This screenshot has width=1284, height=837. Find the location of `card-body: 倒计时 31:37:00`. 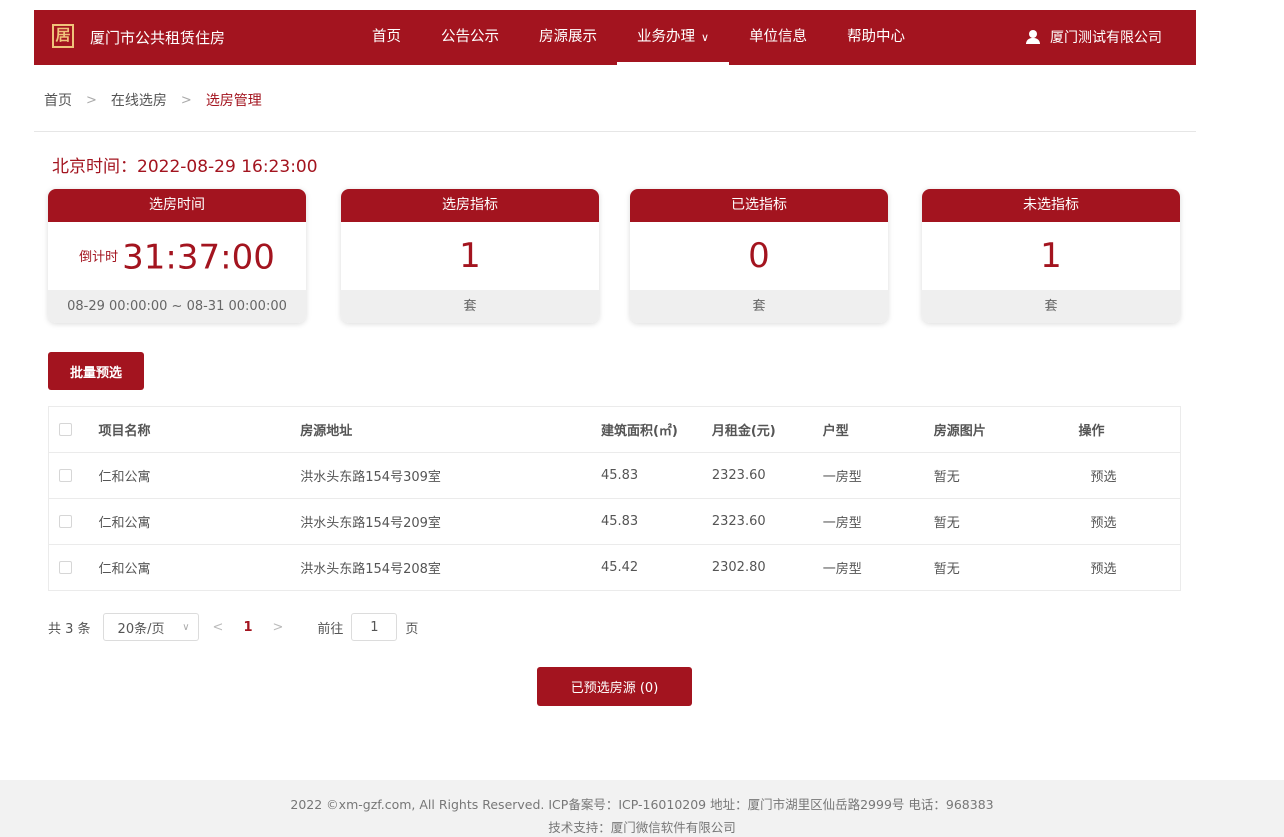

card-body: 倒计时 31:37:00 is located at coordinates (177, 256).